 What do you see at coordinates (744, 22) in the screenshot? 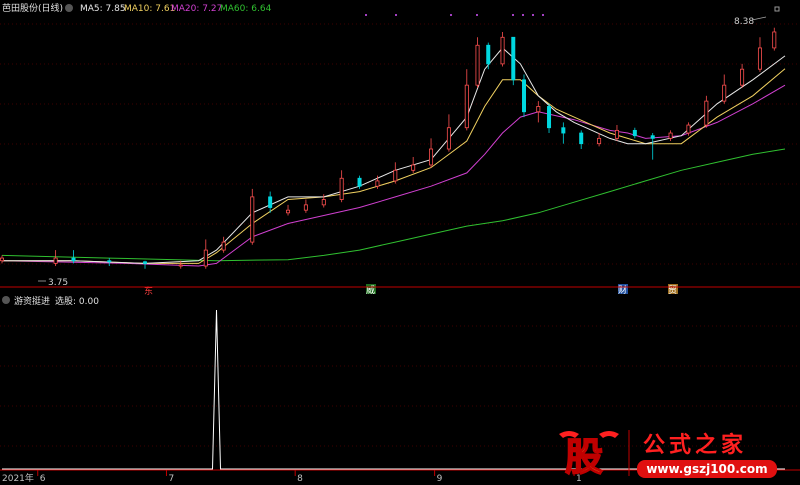
I see `high-price-label: 8.38` at bounding box center [744, 22].